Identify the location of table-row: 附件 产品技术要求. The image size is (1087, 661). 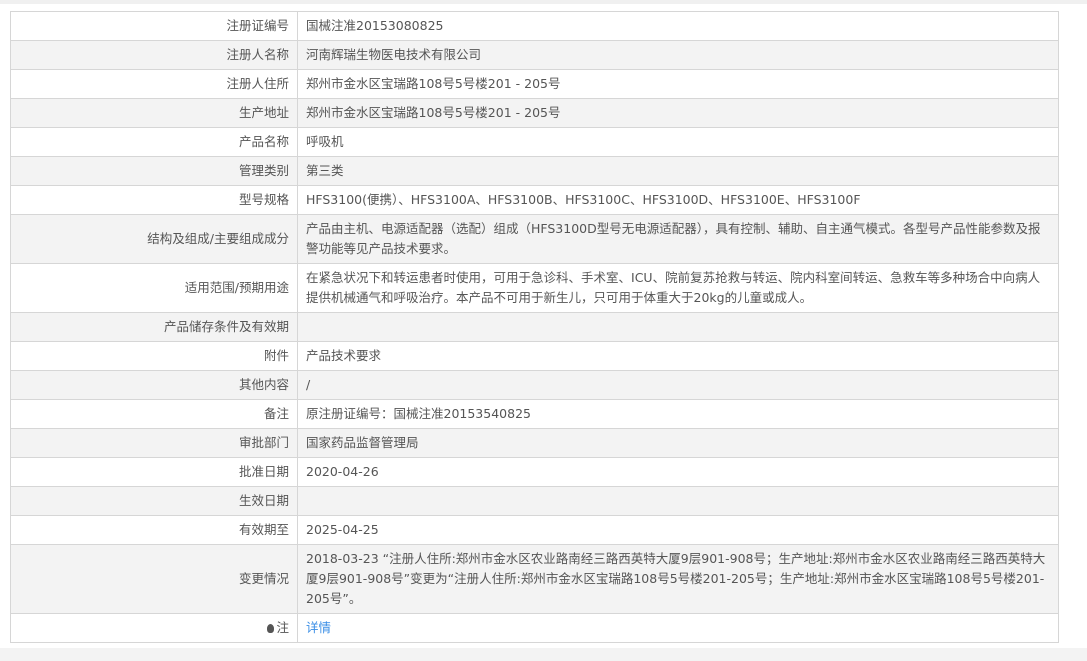
(534, 356).